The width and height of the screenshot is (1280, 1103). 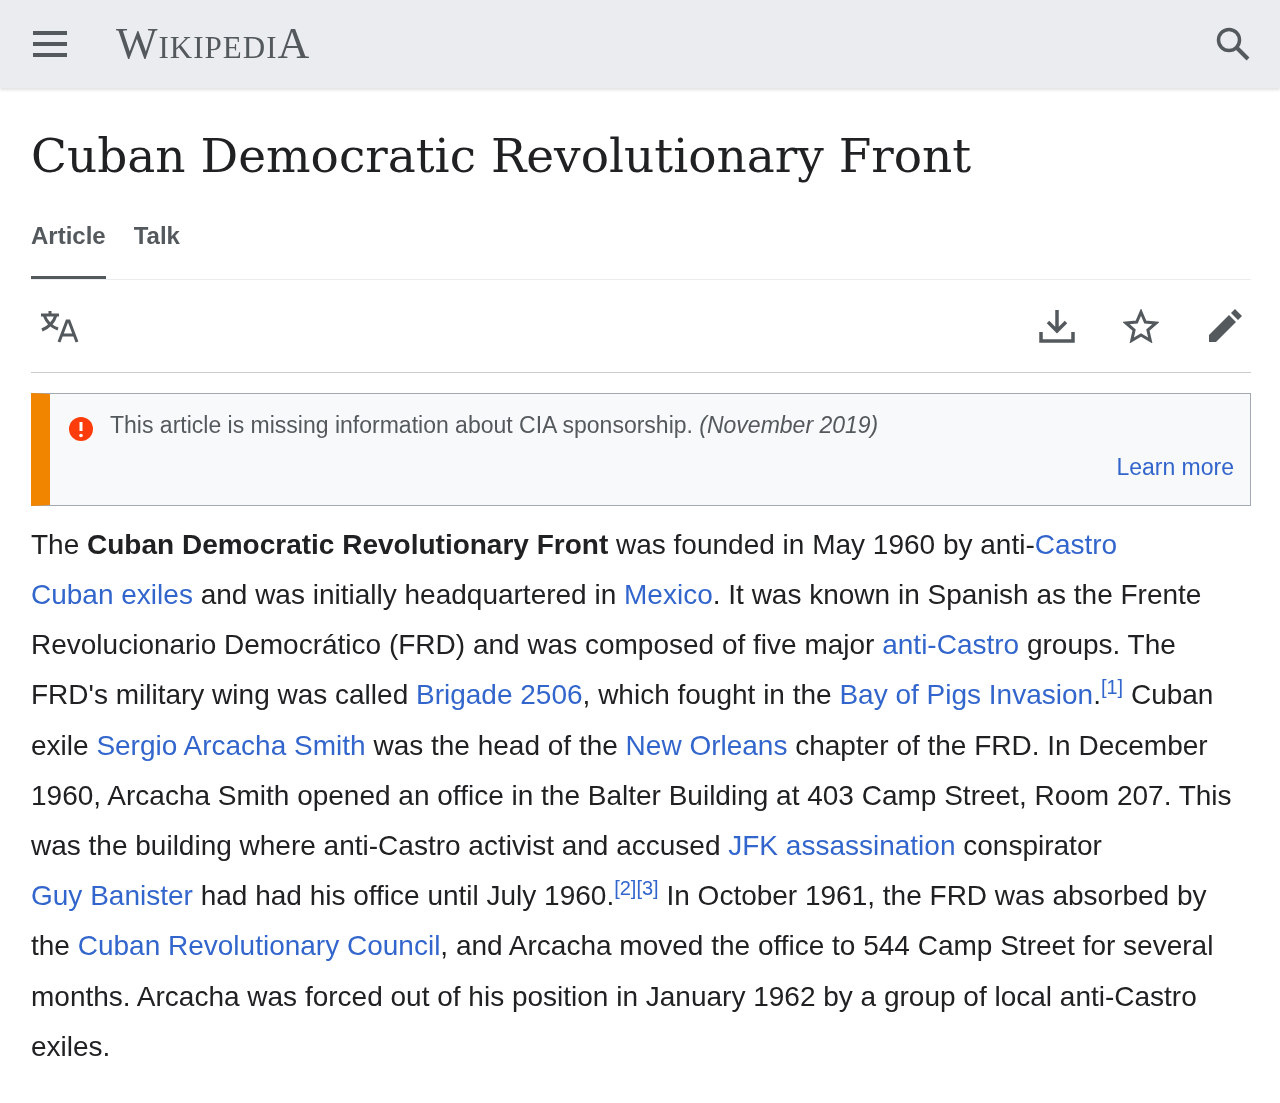 I want to click on translate-icon, so click(x=59, y=325).